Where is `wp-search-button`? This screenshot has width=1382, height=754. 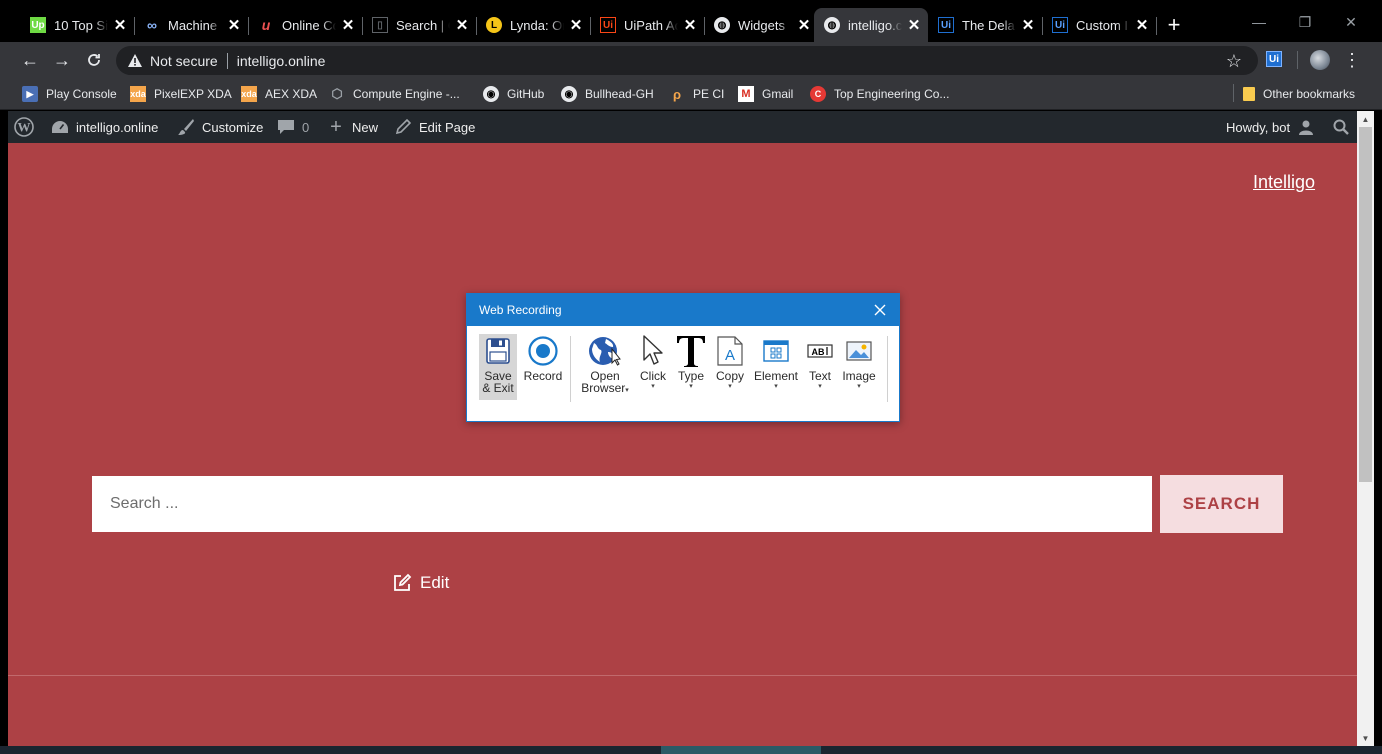
wp-search-button is located at coordinates (1341, 127).